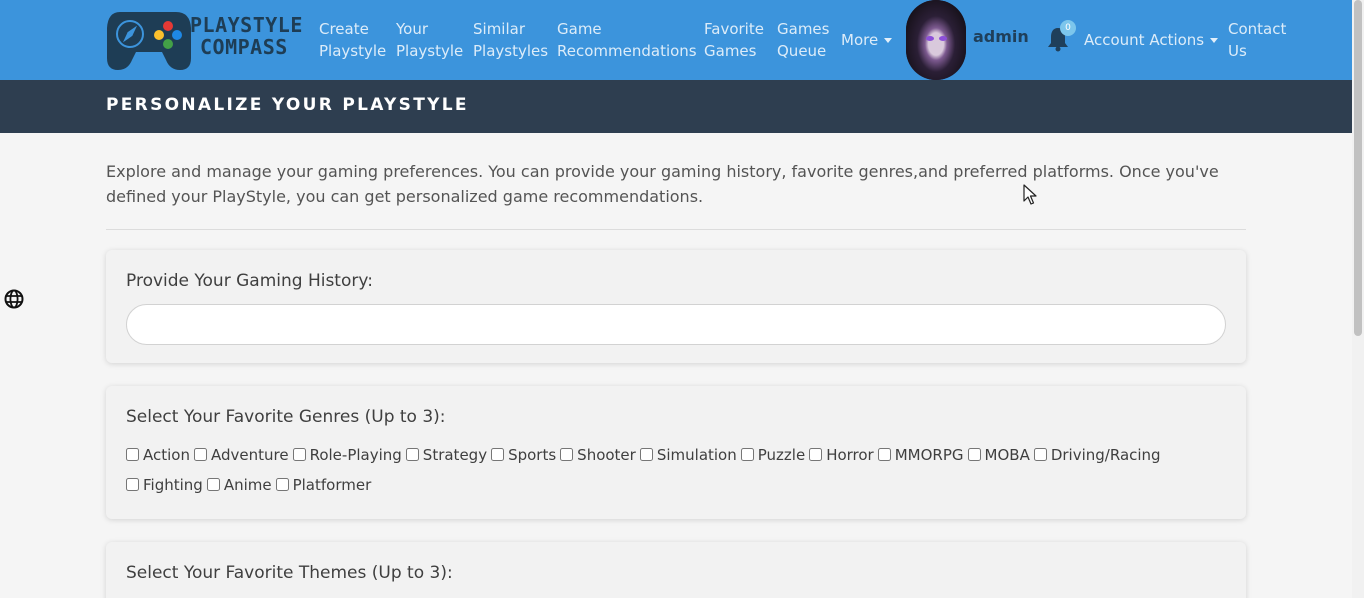 Image resolution: width=1364 pixels, height=598 pixels. Describe the element at coordinates (412, 29) in the screenshot. I see `nav-your-playstyle-line1: Your` at that location.